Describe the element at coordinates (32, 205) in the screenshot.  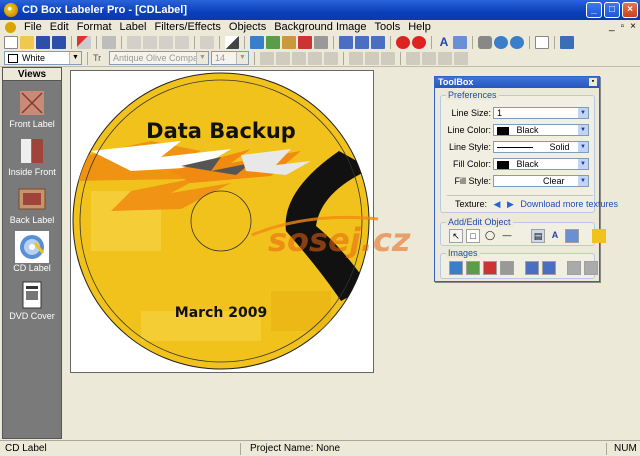
I see `view-back-label: Back Label` at that location.